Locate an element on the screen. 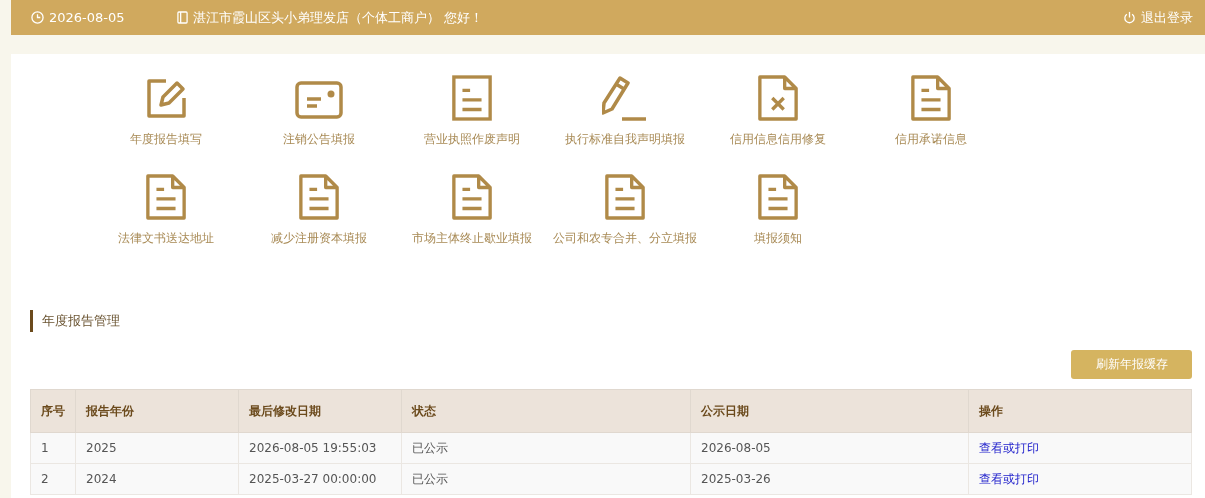  table-cell: 2025 is located at coordinates (157, 448).